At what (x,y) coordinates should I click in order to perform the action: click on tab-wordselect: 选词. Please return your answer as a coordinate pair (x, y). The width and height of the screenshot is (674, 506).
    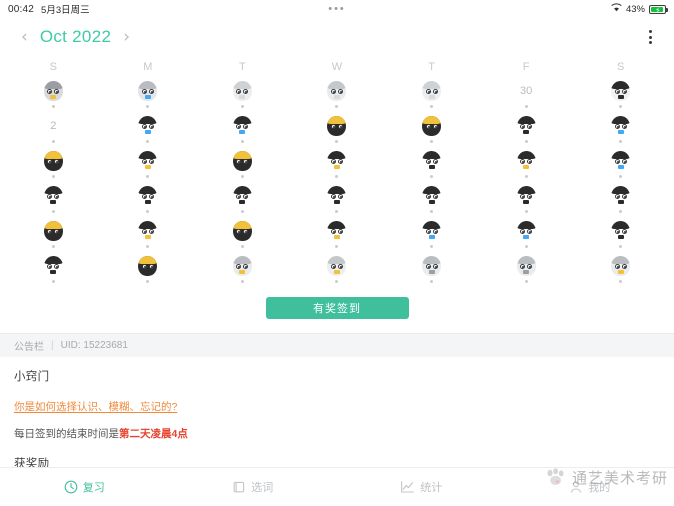
    Looking at the image, I should click on (253, 487).